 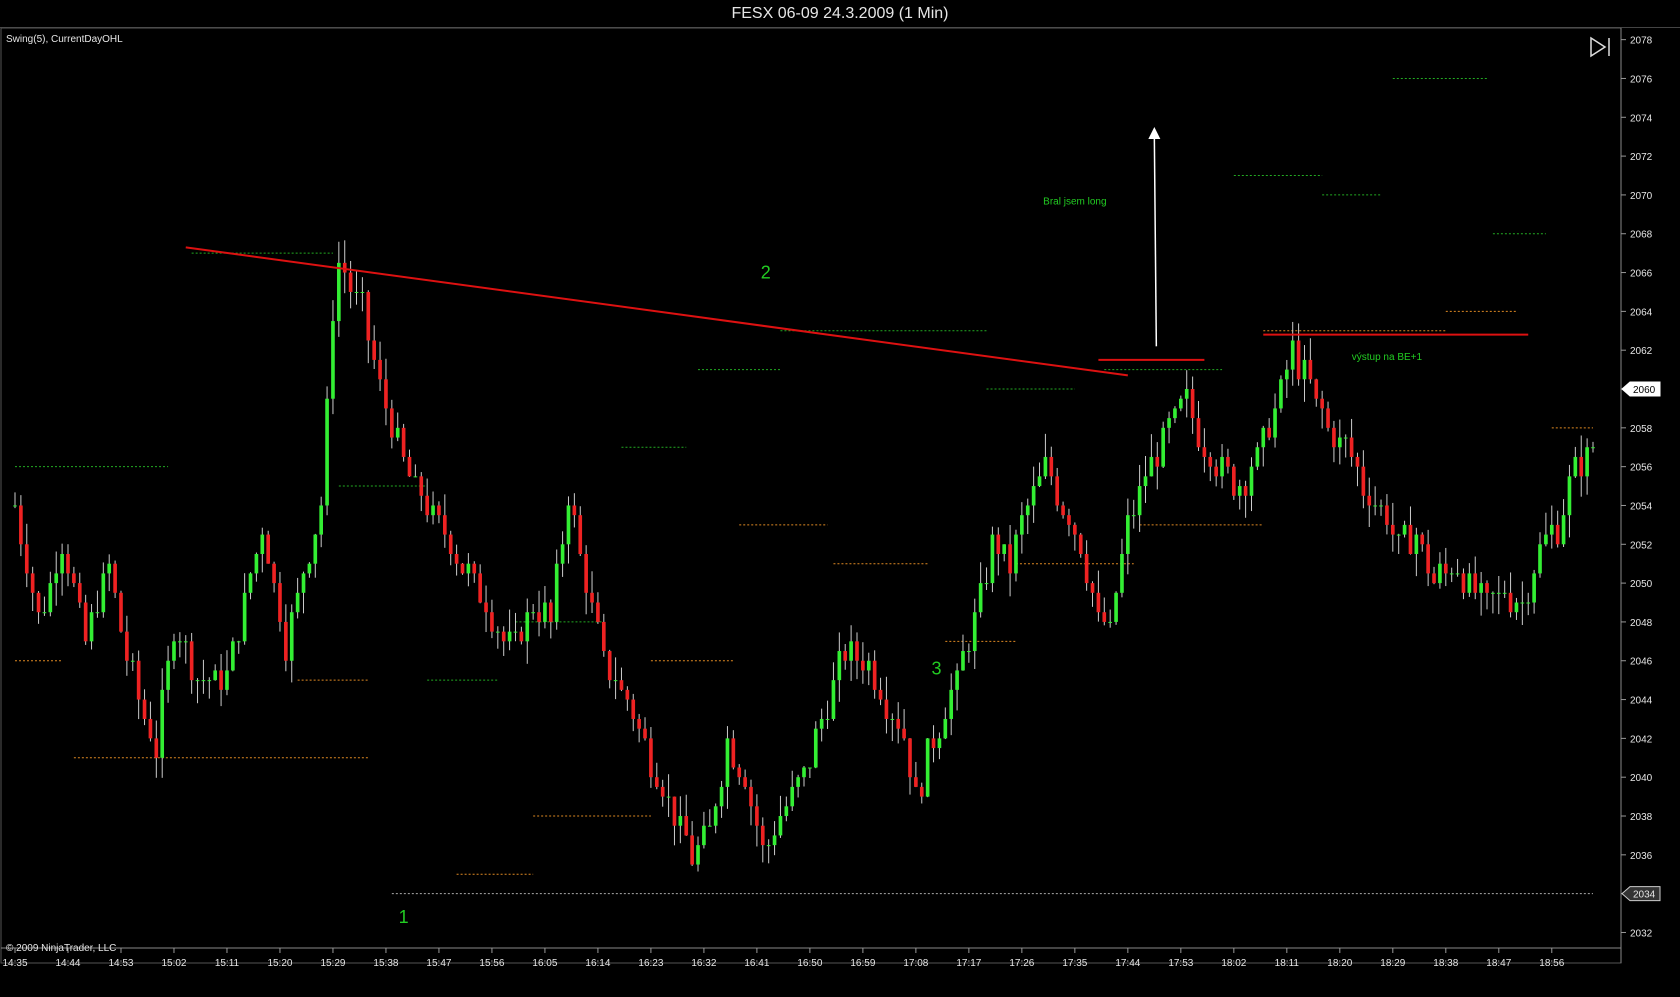 What do you see at coordinates (1641, 41) in the screenshot?
I see `y-tick-label: 2078` at bounding box center [1641, 41].